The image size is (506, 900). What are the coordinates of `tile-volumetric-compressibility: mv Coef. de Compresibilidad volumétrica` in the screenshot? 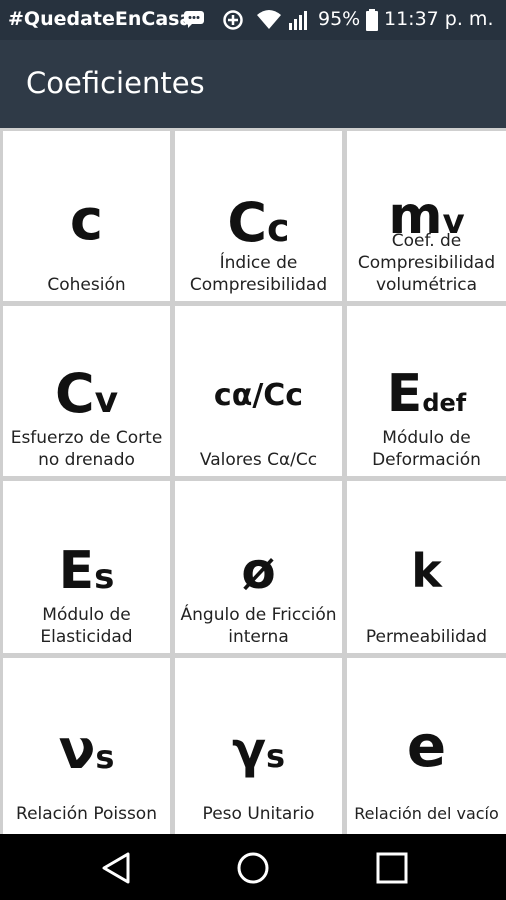 It's located at (426, 216).